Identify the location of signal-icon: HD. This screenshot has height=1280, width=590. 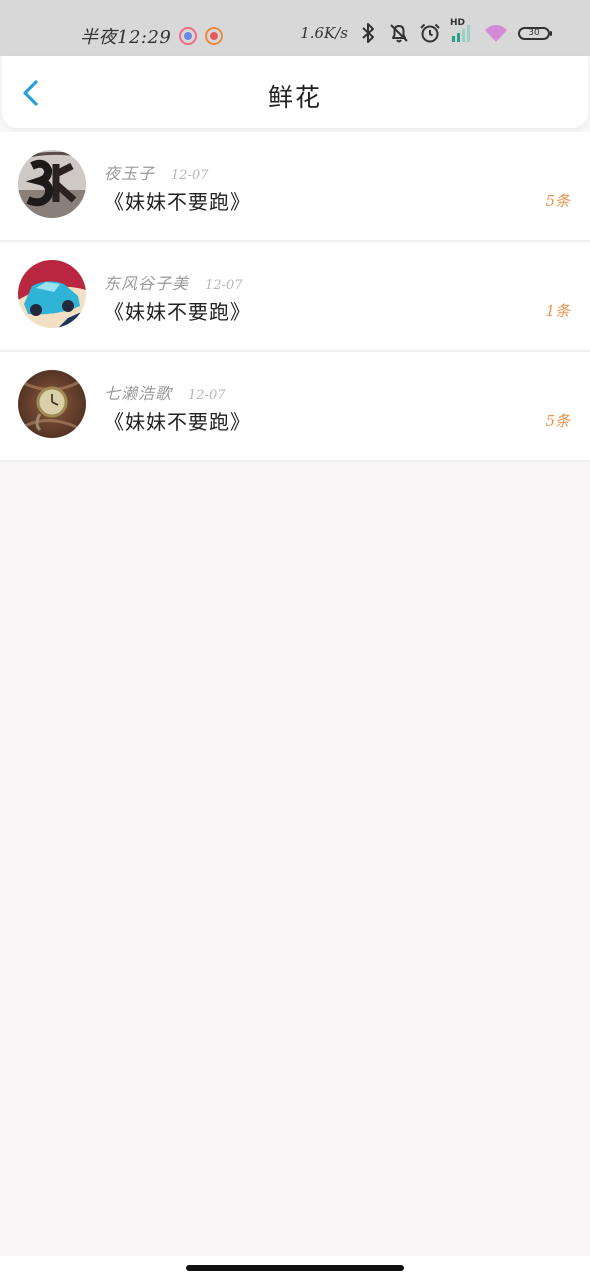
(462, 31).